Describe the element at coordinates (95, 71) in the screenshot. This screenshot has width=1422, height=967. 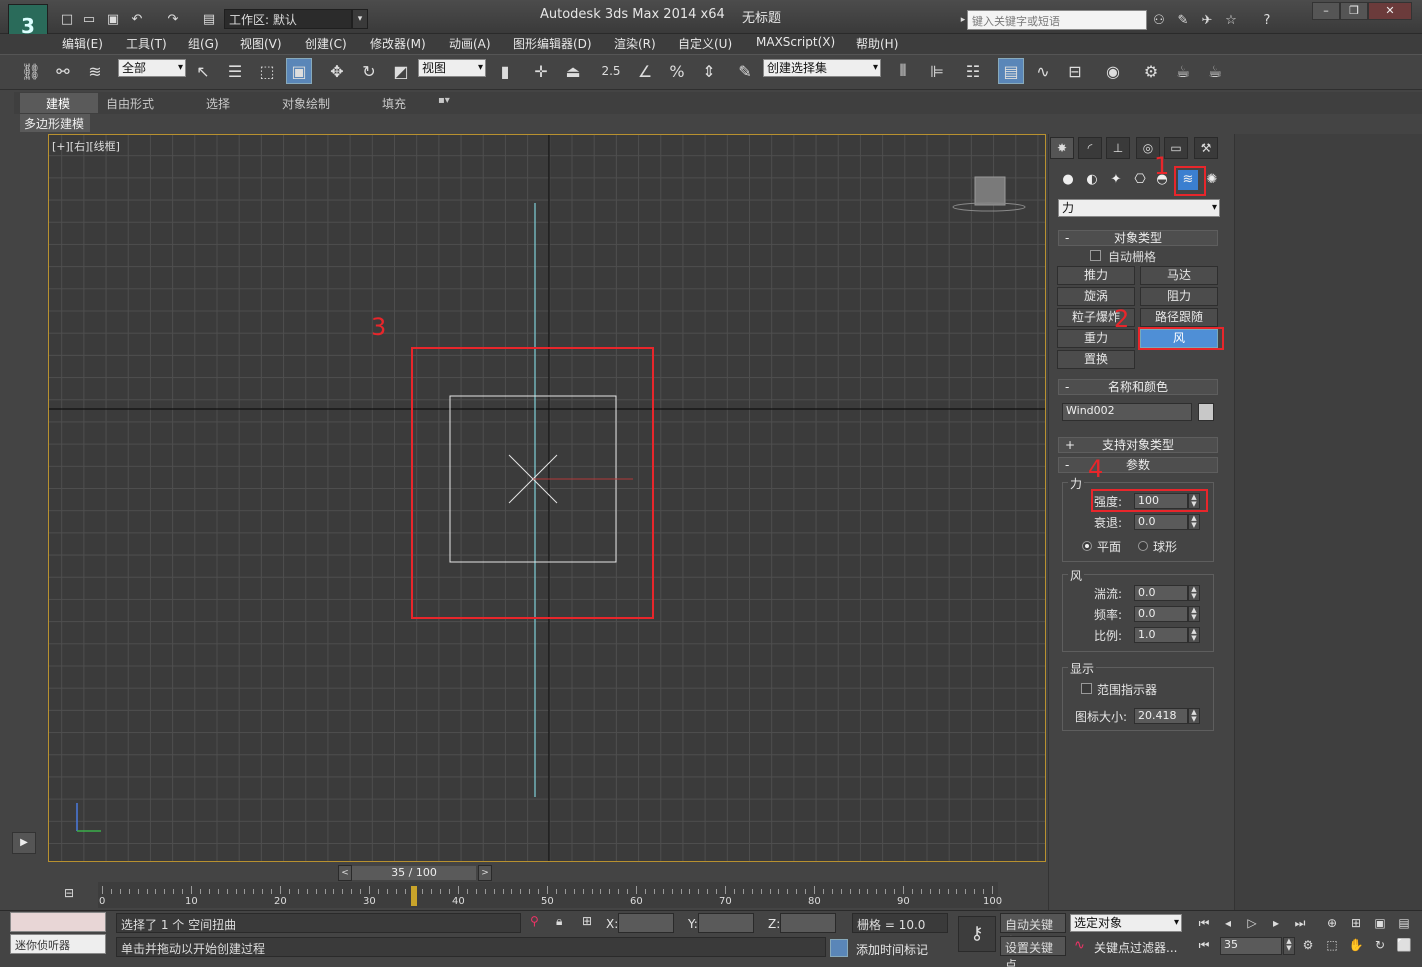
I see `bind-spacewarp-icon: ≋` at that location.